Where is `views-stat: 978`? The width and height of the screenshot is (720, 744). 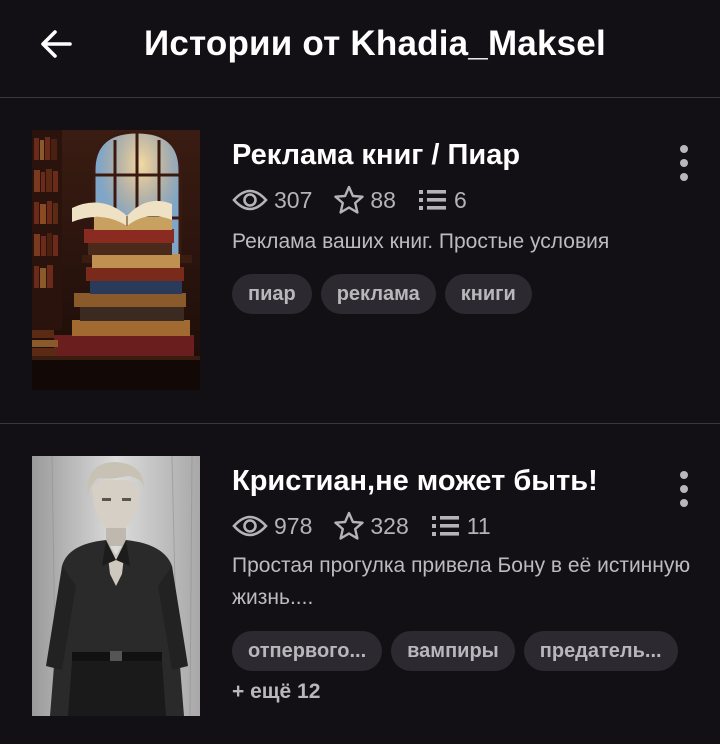 views-stat: 978 is located at coordinates (272, 526).